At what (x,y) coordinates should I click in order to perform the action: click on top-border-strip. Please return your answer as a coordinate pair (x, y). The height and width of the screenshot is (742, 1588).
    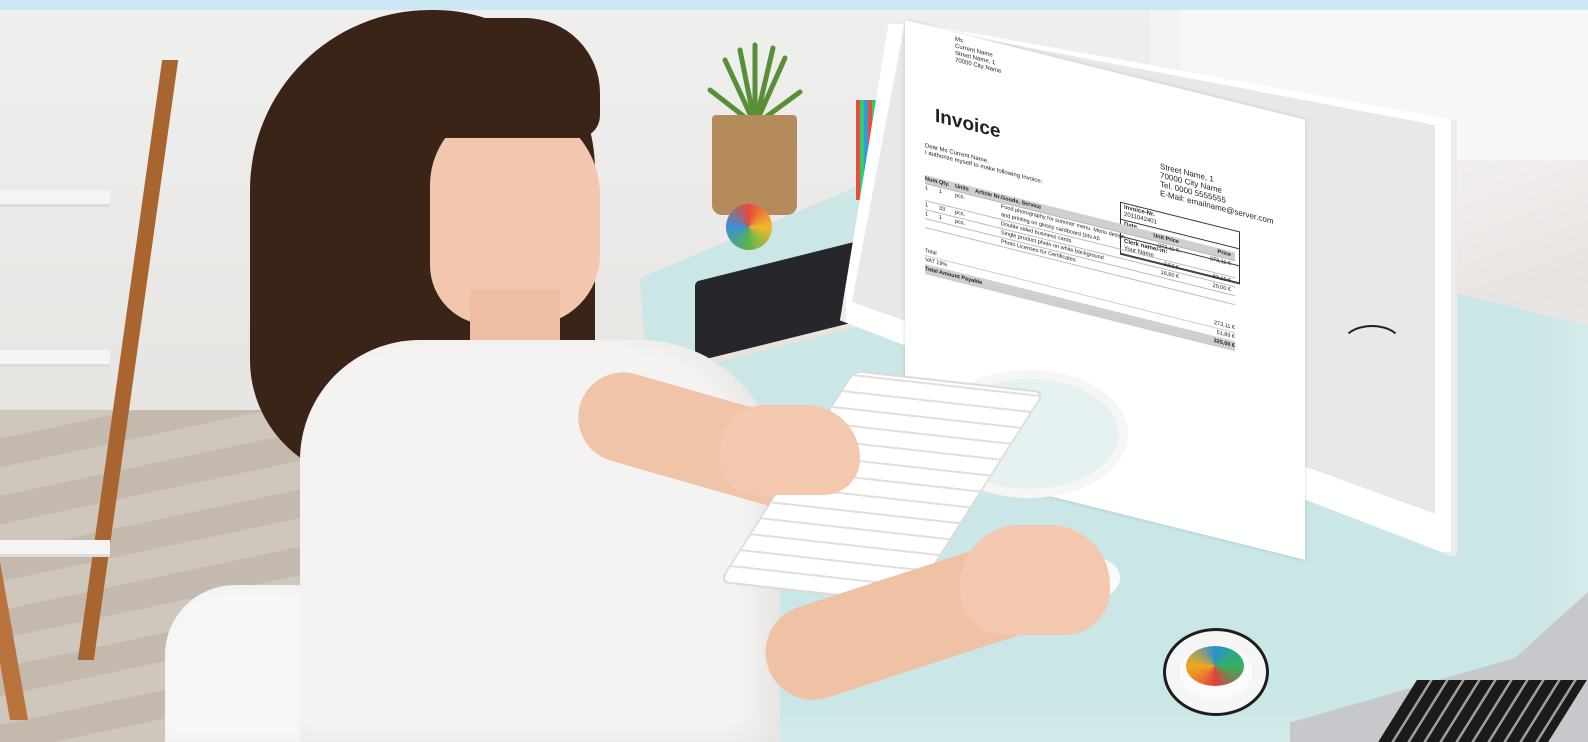
    Looking at the image, I should click on (794, 5).